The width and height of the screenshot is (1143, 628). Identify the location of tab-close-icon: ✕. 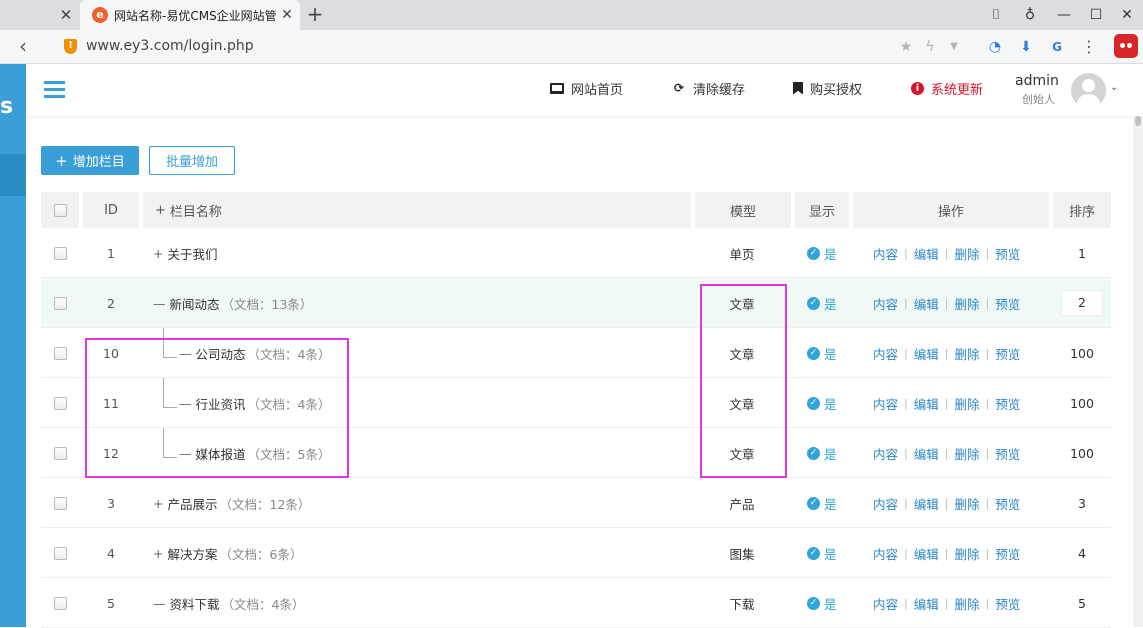
(287, 15).